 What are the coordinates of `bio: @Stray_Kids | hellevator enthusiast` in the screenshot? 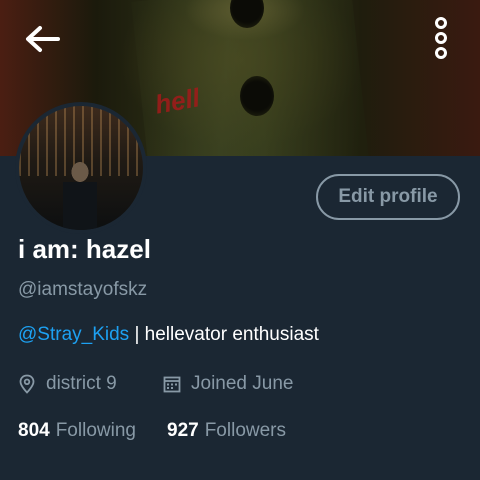 It's located at (168, 335).